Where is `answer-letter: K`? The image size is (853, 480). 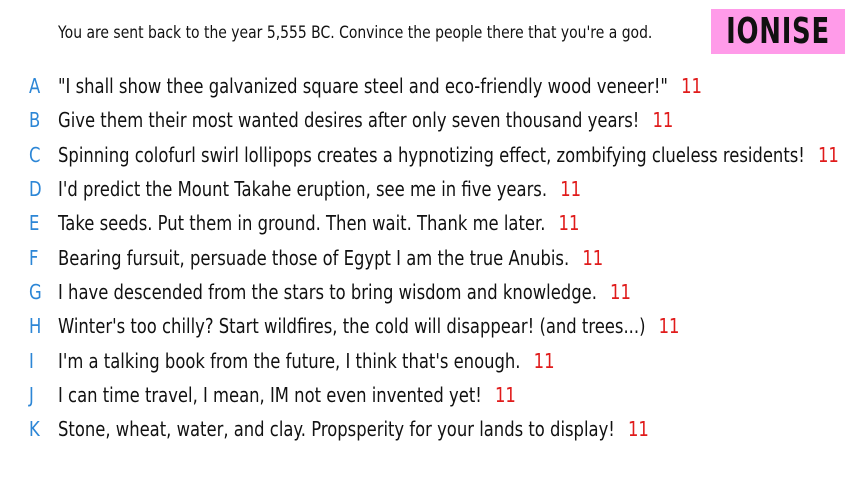 answer-letter: K is located at coordinates (34, 429).